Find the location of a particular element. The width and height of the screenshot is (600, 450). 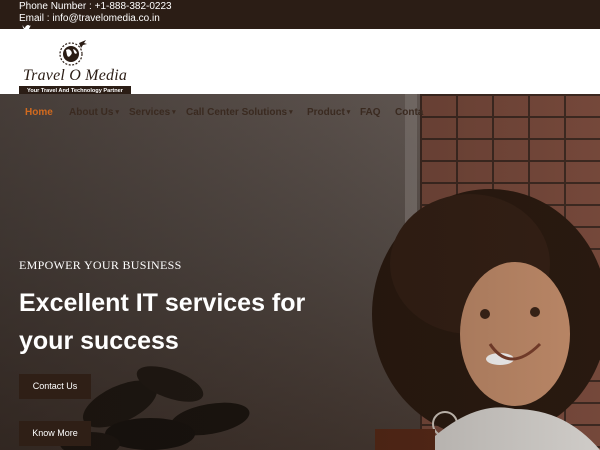

nav-home: Home is located at coordinates (39, 113).